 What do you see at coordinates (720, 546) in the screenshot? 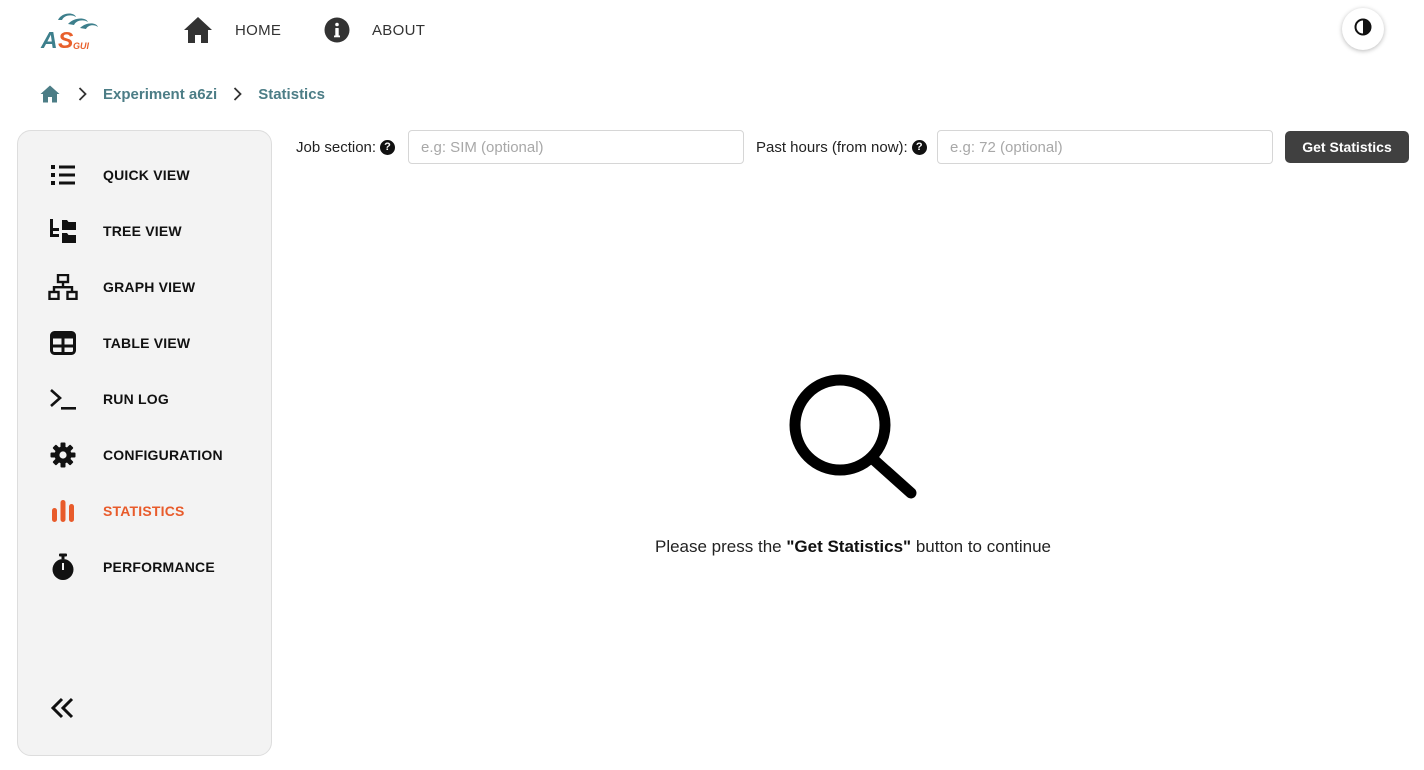
I see `empty-state-prefix: Please press the` at bounding box center [720, 546].